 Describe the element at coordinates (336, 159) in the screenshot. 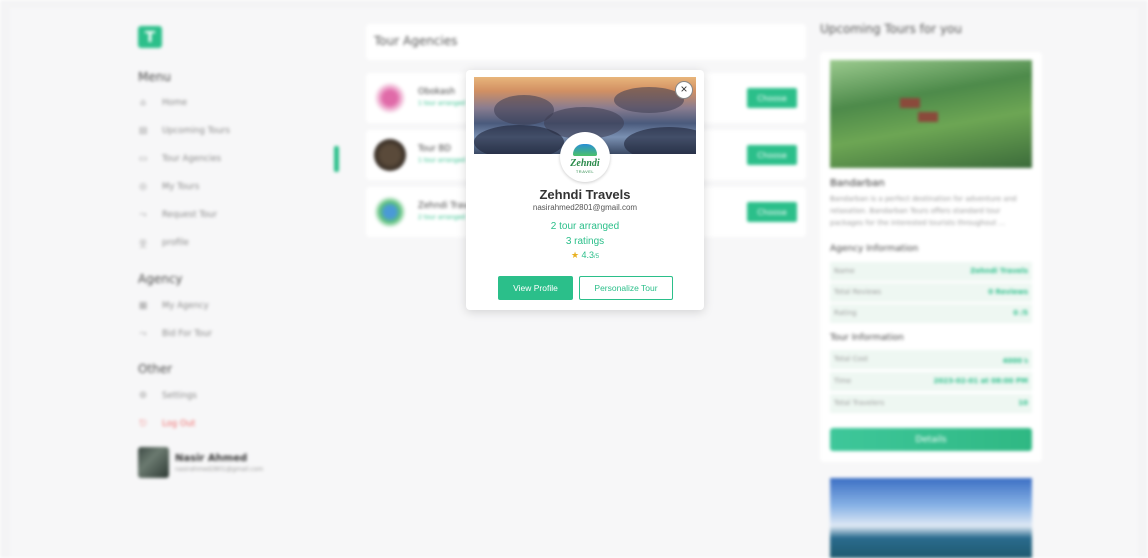

I see `active-nav-indicator` at that location.